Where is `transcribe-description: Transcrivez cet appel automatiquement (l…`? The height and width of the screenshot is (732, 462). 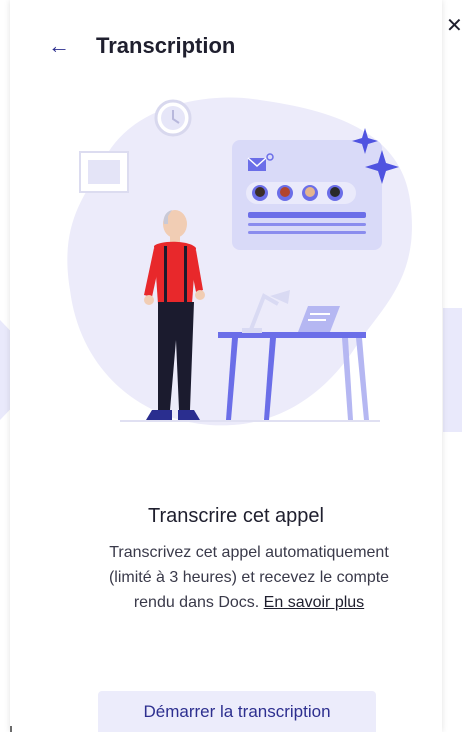
transcribe-description: Transcrivez cet appel automatiquement (l… is located at coordinates (249, 577).